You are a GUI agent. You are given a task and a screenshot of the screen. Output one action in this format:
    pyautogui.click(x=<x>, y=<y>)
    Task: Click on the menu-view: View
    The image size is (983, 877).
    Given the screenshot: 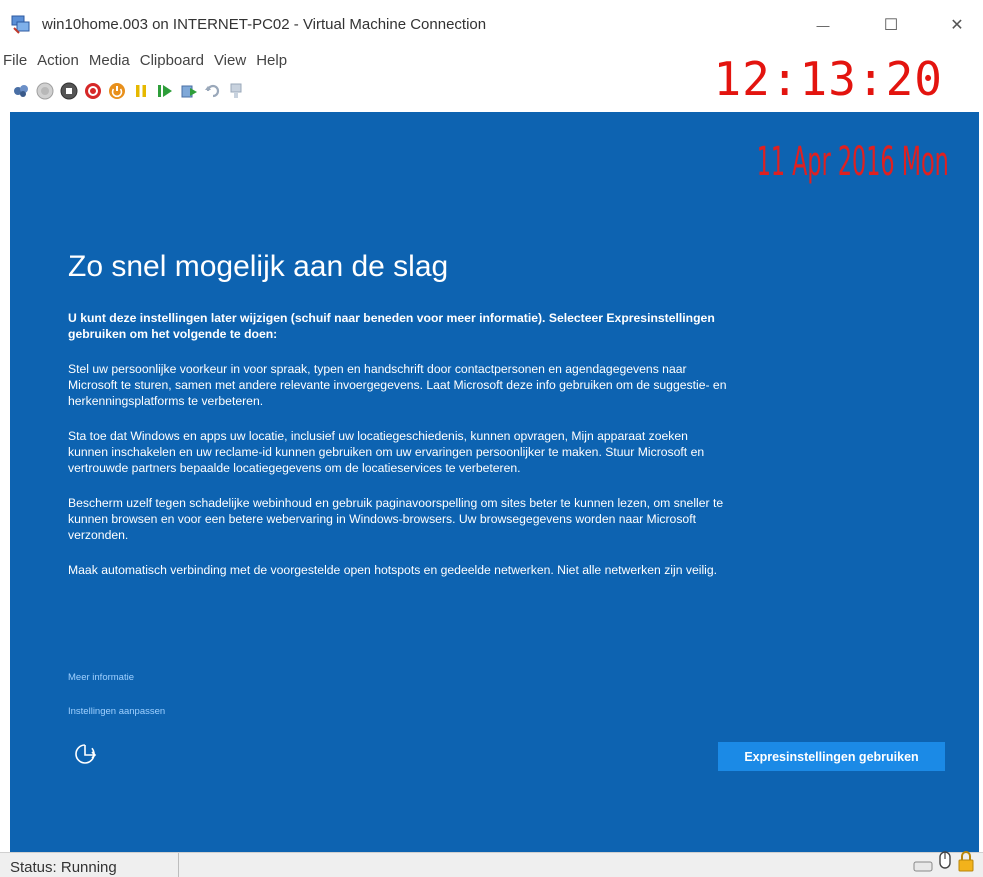 What is the action you would take?
    pyautogui.click(x=230, y=62)
    